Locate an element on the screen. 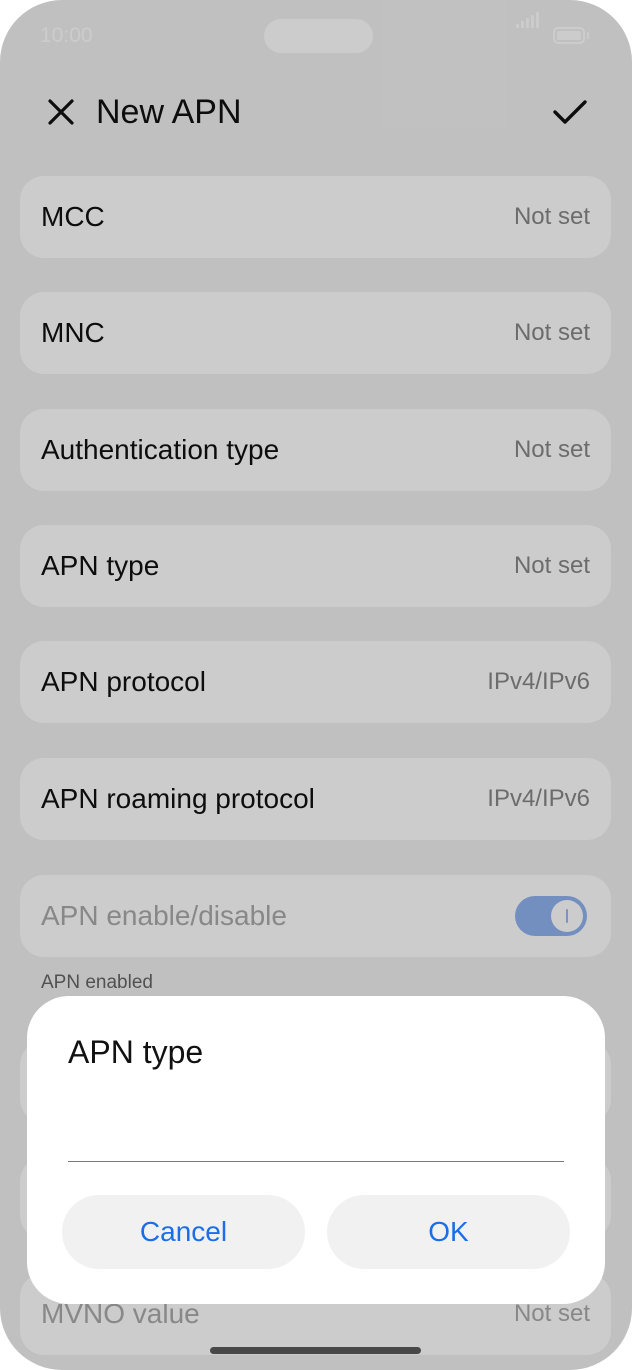 This screenshot has height=1370, width=632. cancel-button: Cancel is located at coordinates (183, 1232).